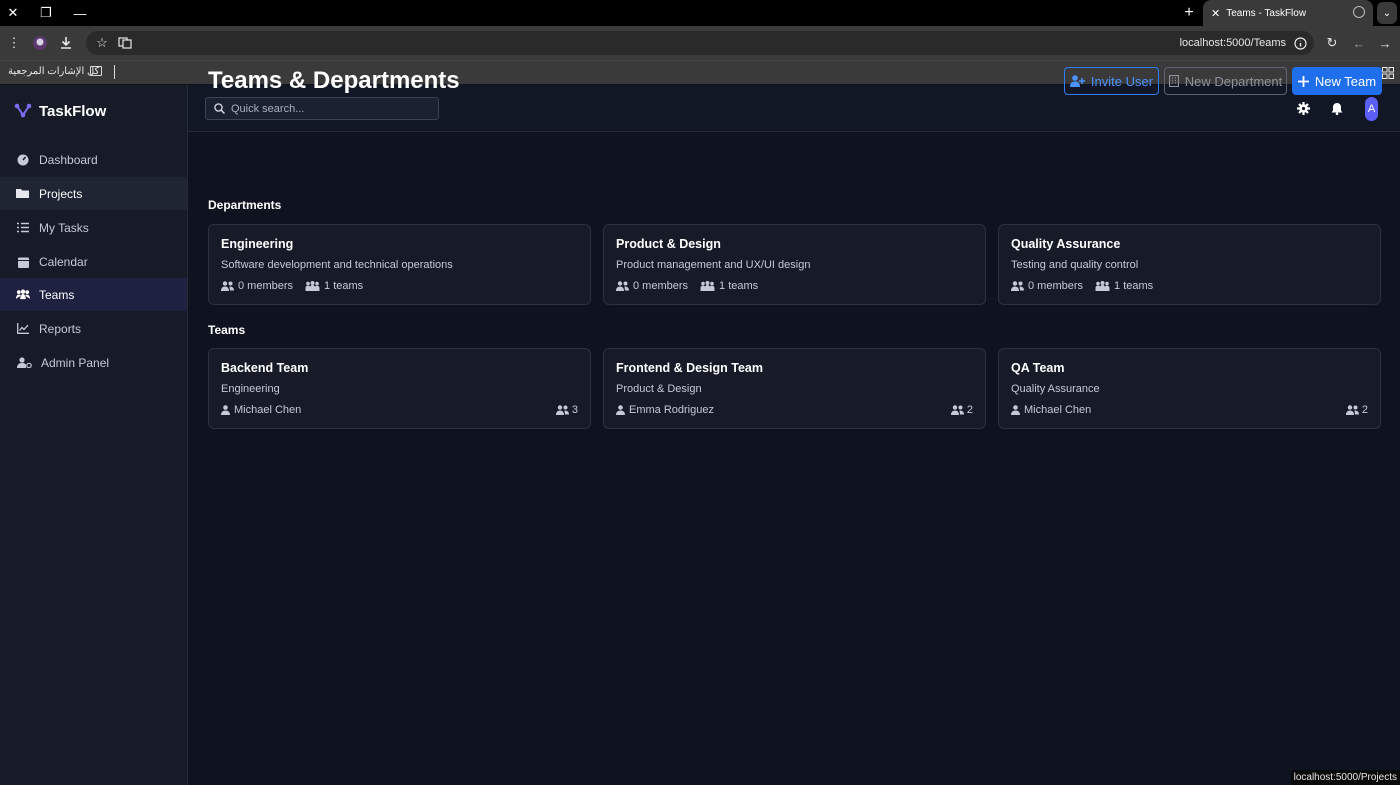 The height and width of the screenshot is (785, 1400). What do you see at coordinates (53, 71) in the screenshot?
I see `all-bookmarks: كل الإشارات المرجعية` at bounding box center [53, 71].